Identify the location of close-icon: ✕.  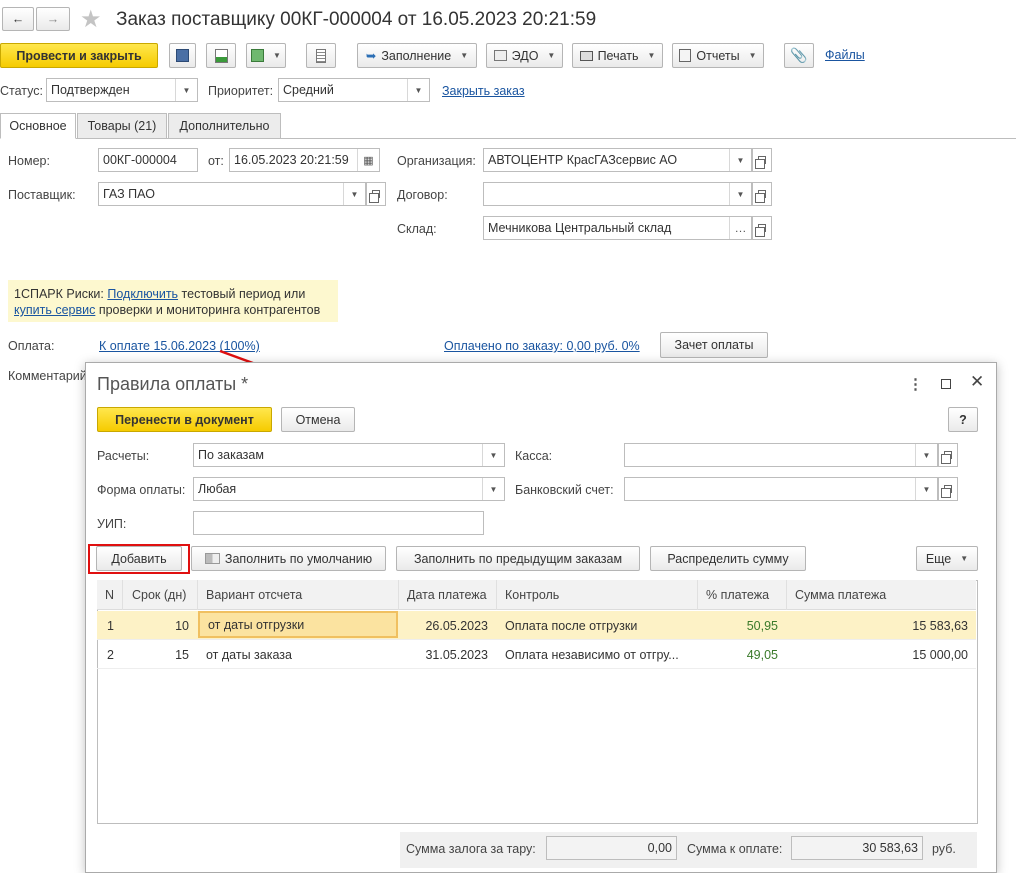
(977, 382).